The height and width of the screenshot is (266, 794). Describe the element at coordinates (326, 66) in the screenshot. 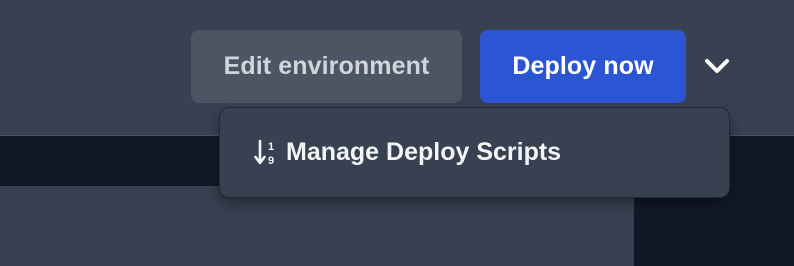

I see `edit-environment-button: Edit environment` at that location.